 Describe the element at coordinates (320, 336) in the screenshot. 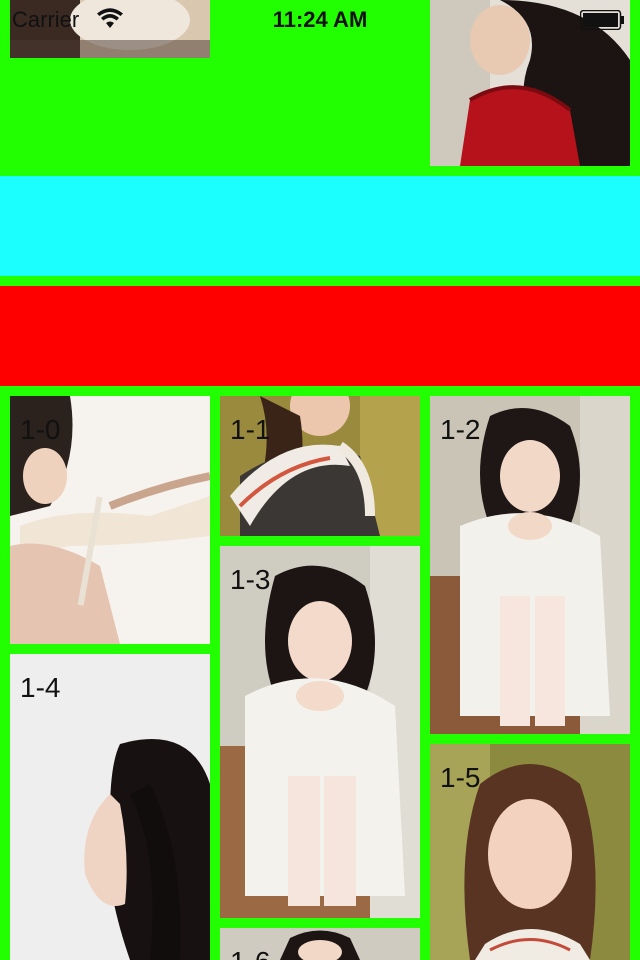

I see `red-banner` at that location.